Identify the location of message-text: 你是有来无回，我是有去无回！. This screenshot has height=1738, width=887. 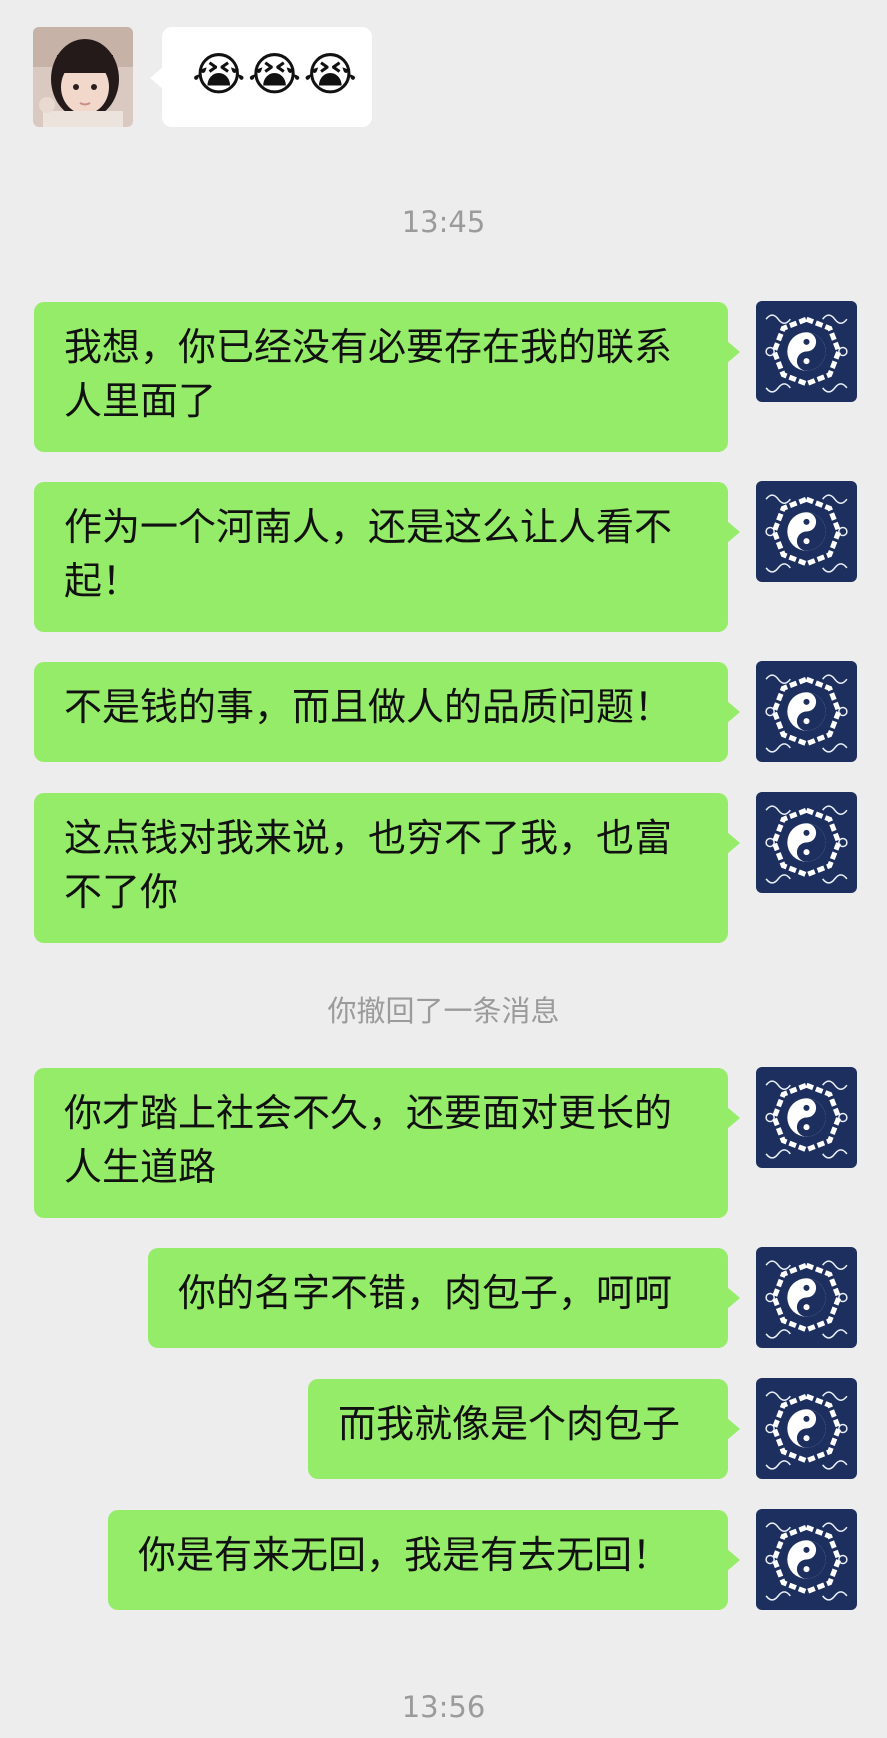
(404, 1555).